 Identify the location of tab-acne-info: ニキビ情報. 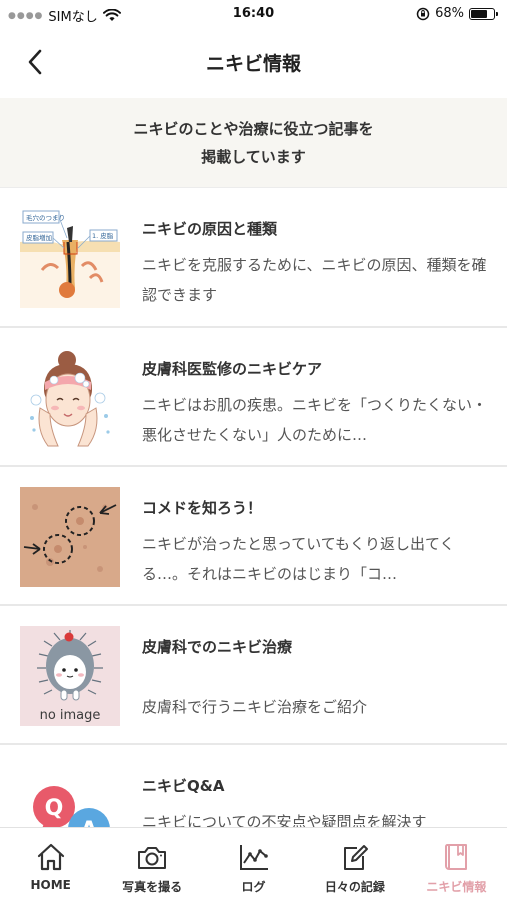
(456, 864).